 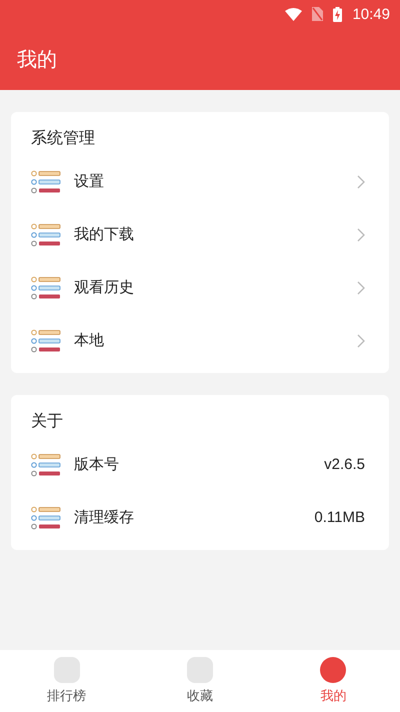 I want to click on section-title: 系统管理, so click(x=63, y=138).